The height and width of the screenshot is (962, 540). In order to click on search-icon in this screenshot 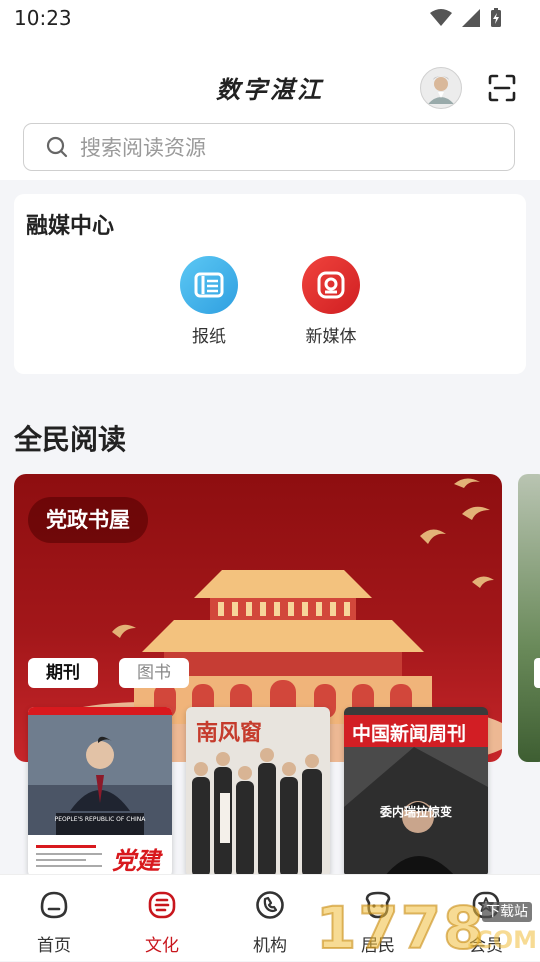, I will do `click(57, 147)`.